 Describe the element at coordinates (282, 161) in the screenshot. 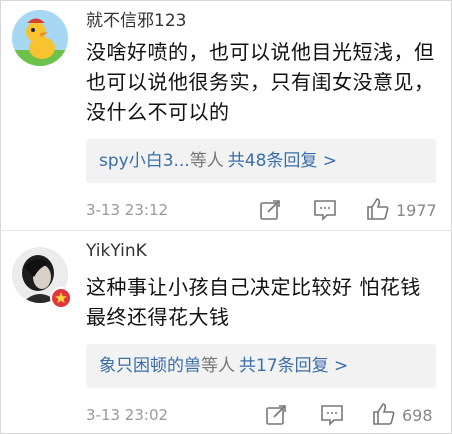

I see `reply-count-link: 共48条回复 >` at that location.